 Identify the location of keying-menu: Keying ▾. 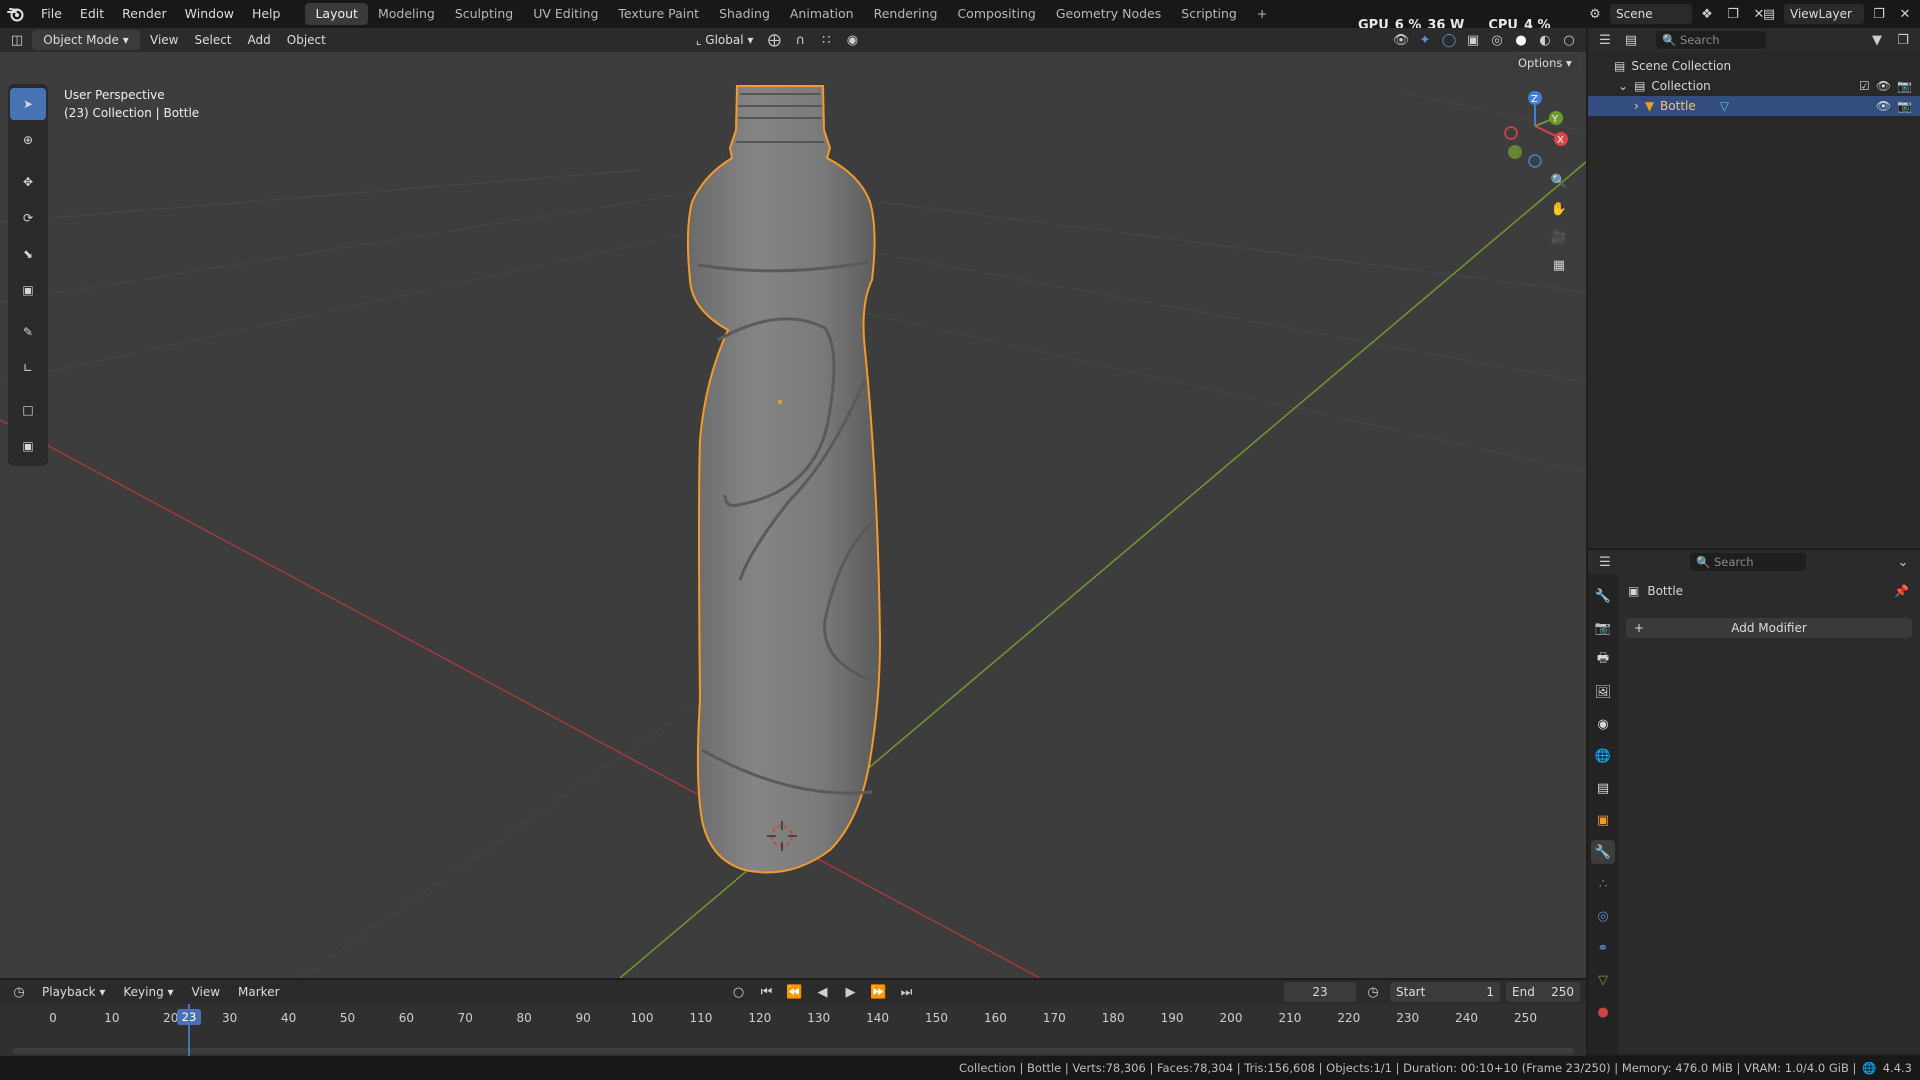
(148, 992).